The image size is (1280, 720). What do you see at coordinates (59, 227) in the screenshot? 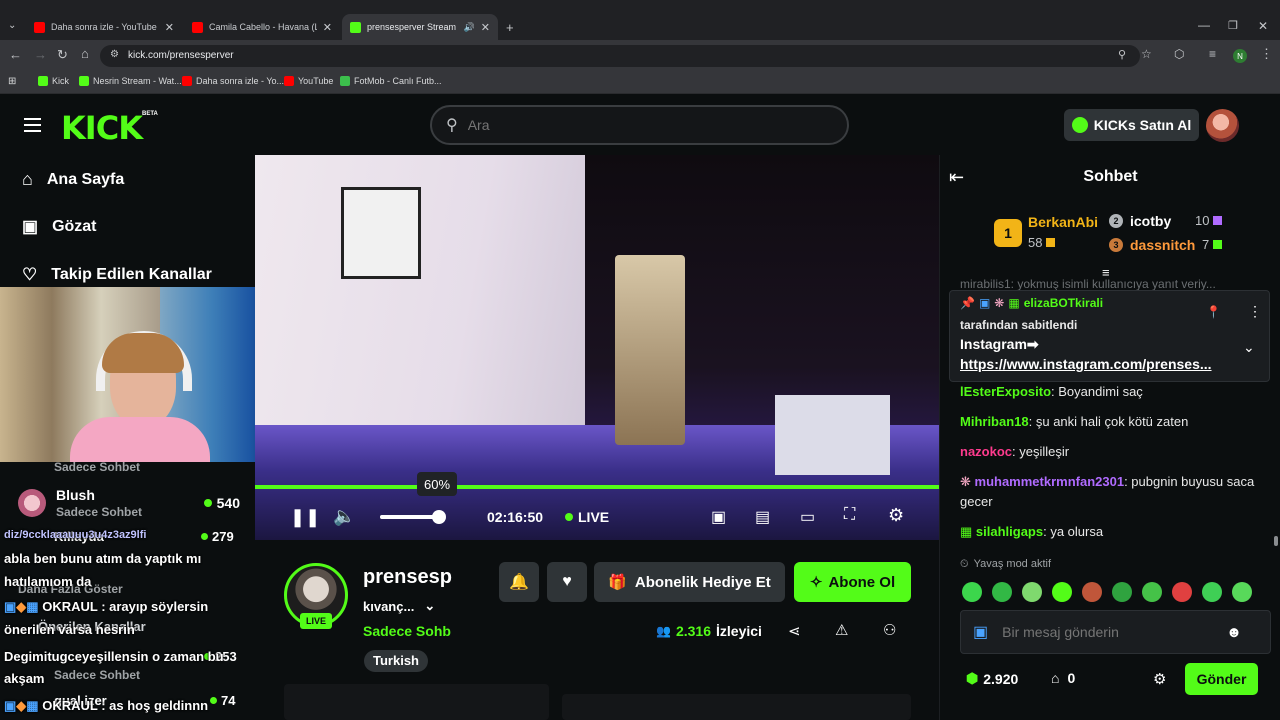
I see `nav-browse: ▣ Gözat` at bounding box center [59, 227].